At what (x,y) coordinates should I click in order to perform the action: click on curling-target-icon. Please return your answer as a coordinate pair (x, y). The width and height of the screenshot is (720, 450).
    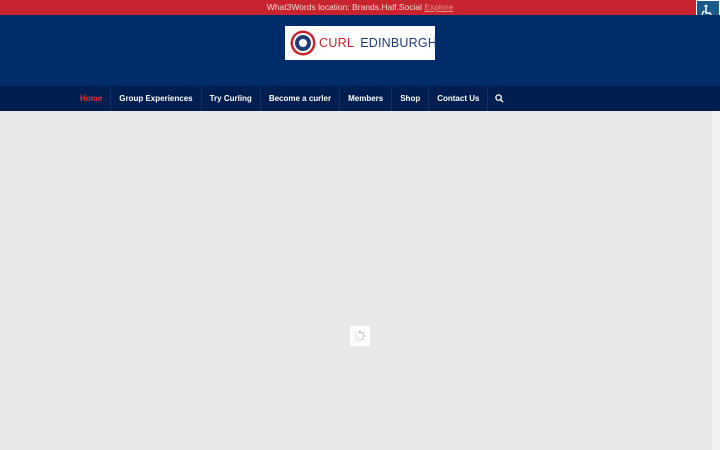
    Looking at the image, I should click on (303, 43).